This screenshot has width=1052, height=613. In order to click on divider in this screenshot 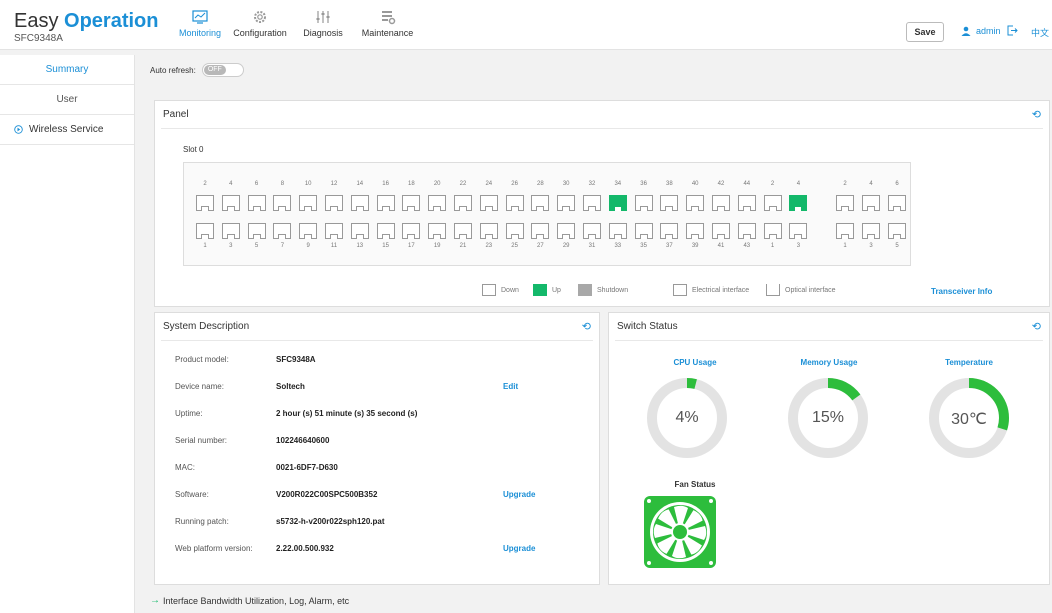, I will do `click(829, 340)`.